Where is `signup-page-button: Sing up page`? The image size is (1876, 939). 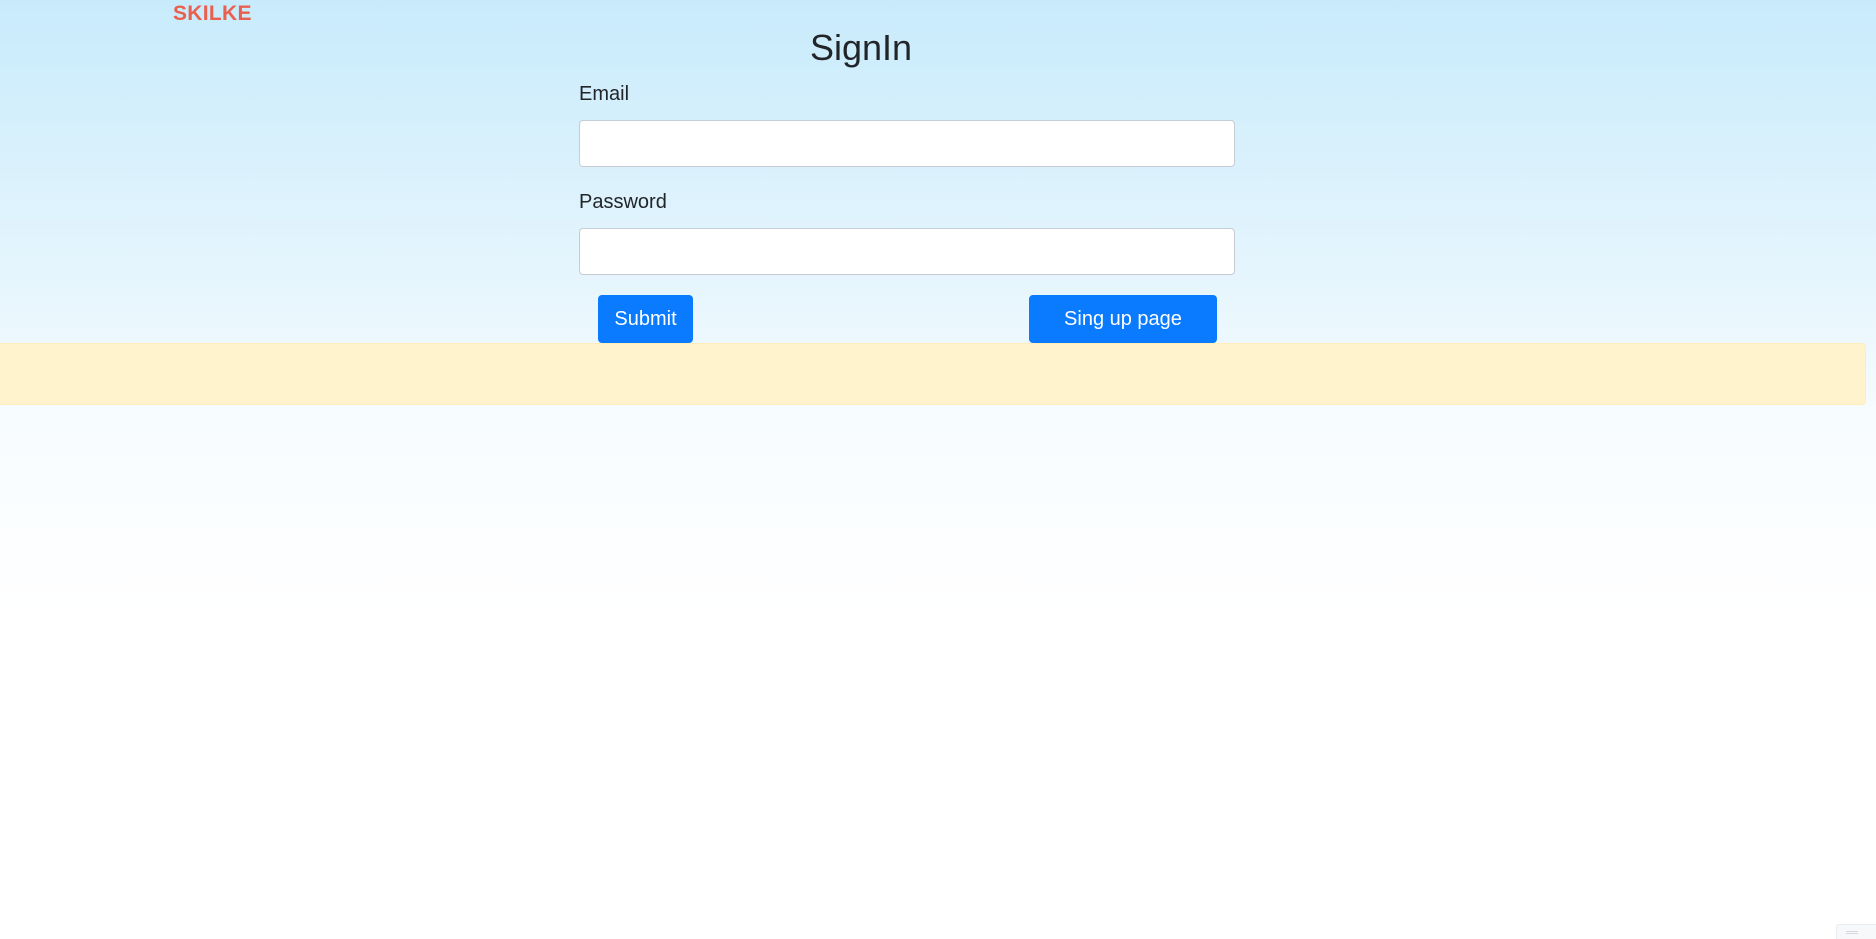 signup-page-button: Sing up page is located at coordinates (1123, 319).